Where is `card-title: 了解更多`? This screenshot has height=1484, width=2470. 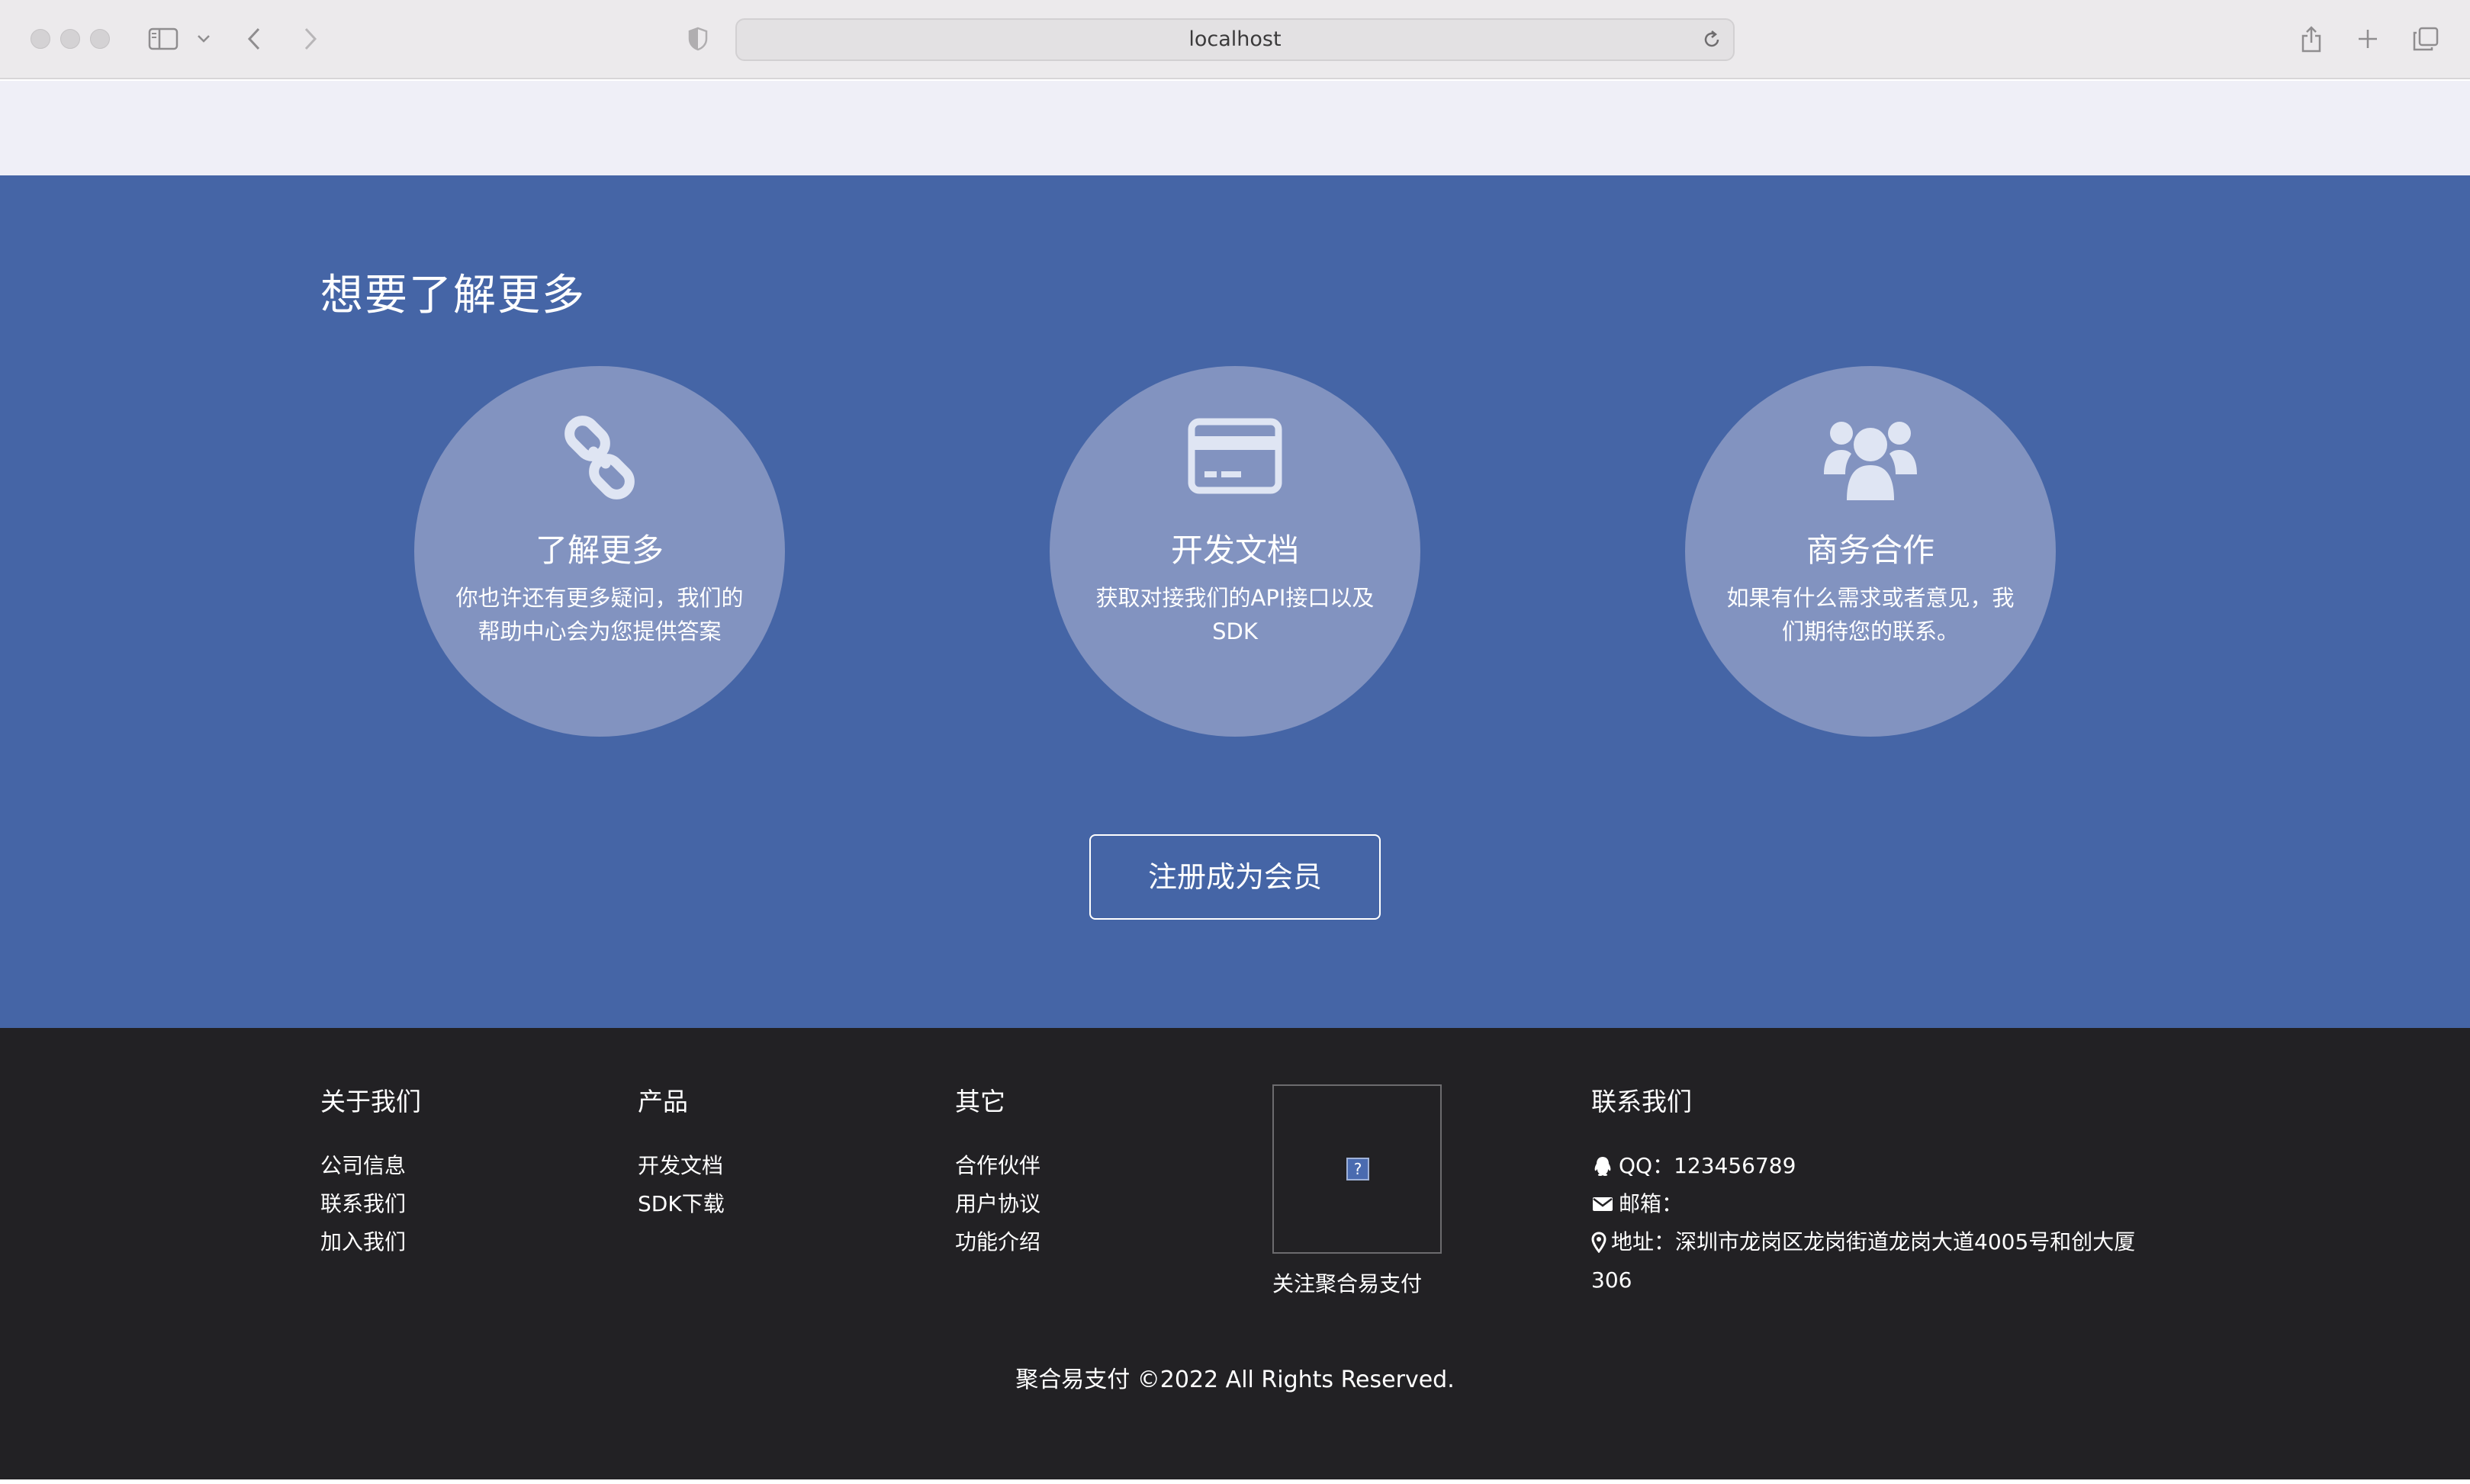 card-title: 了解更多 is located at coordinates (599, 551).